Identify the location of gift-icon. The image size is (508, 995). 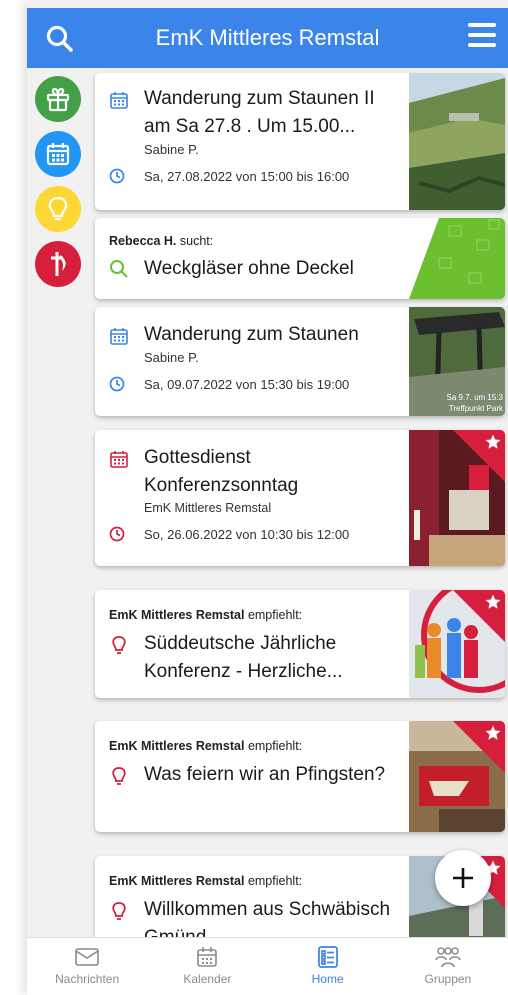
(58, 99).